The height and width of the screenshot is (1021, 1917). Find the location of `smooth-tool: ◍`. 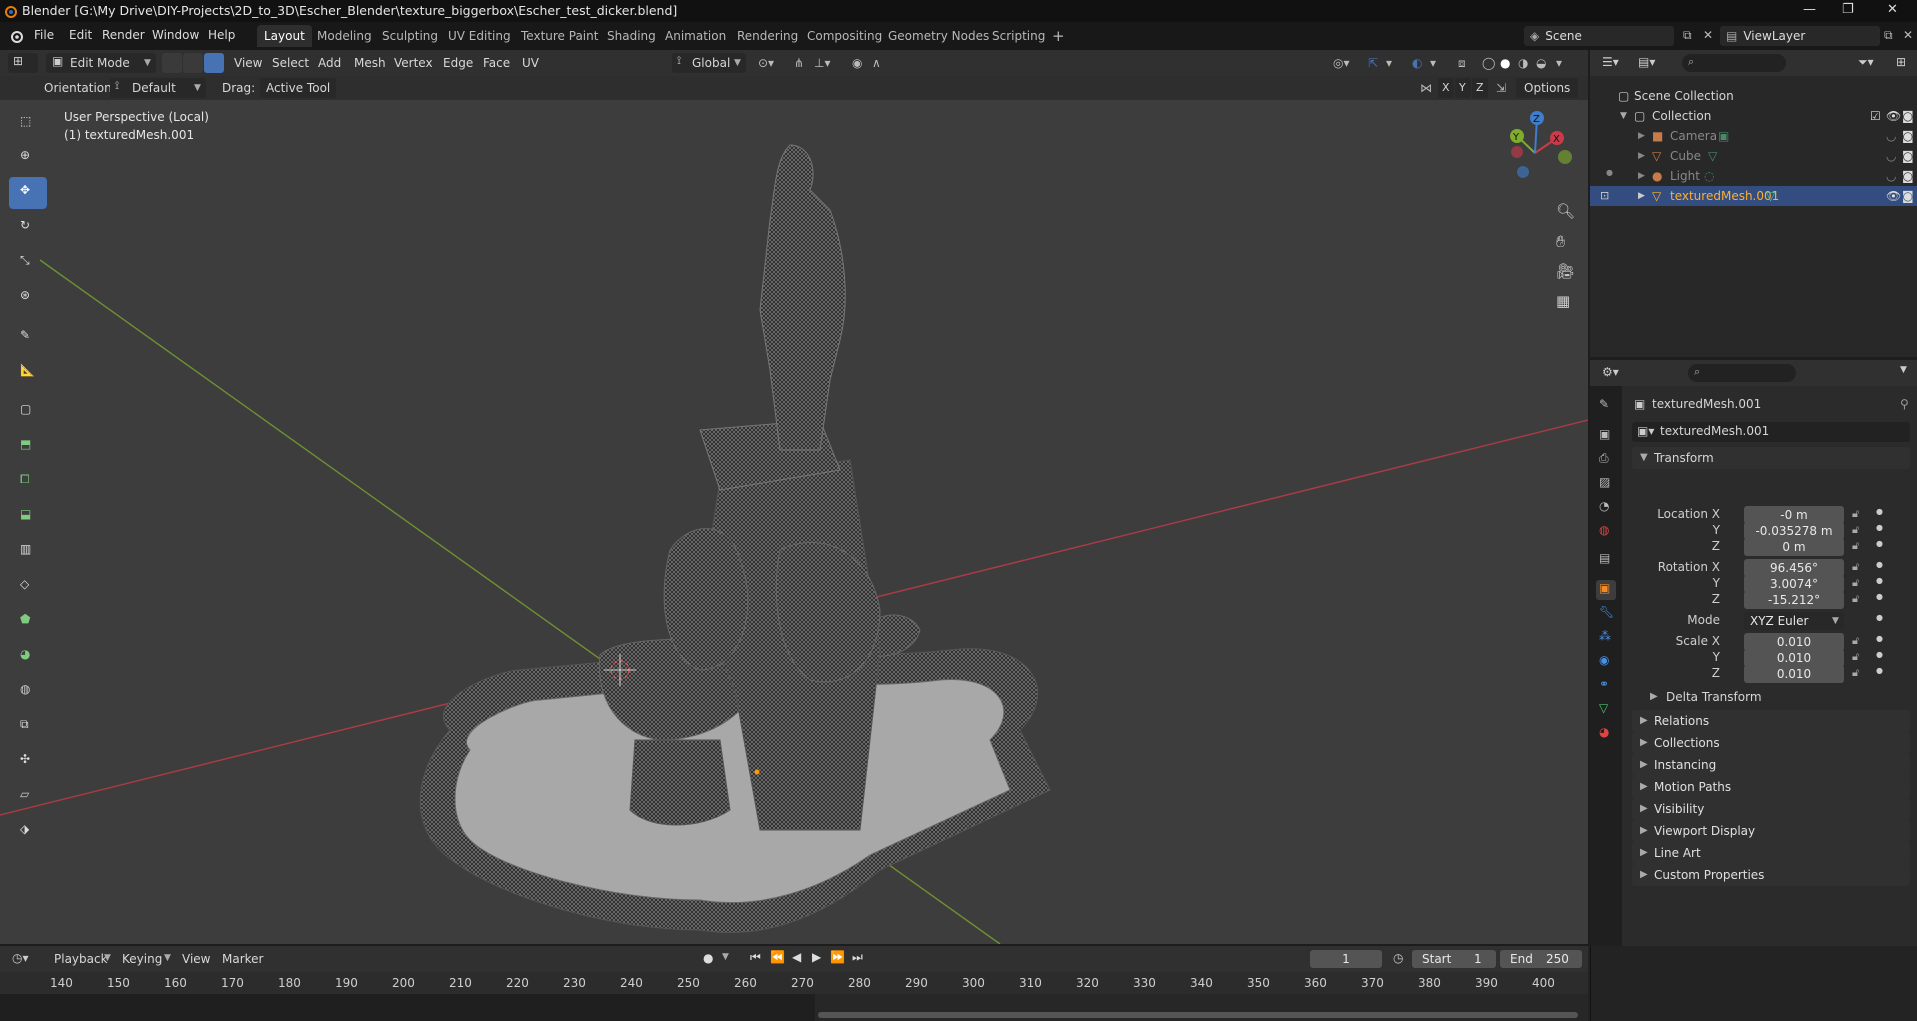

smooth-tool: ◍ is located at coordinates (28, 692).